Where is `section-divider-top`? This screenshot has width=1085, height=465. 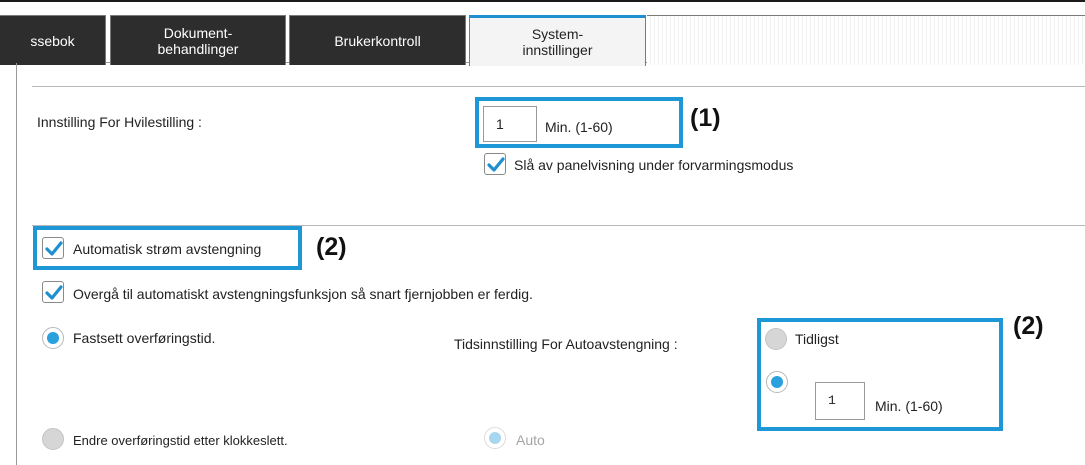 section-divider-top is located at coordinates (558, 86).